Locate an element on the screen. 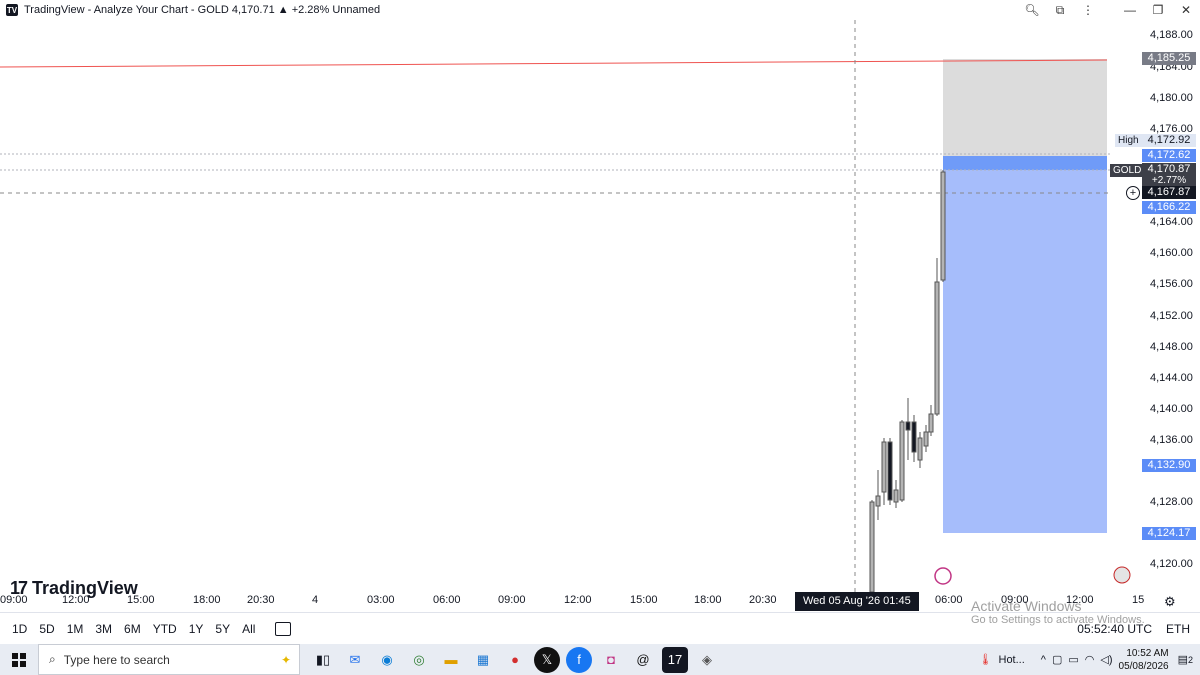 Image resolution: width=1200 pixels, height=675 pixels. range-6m-button: 6M is located at coordinates (132, 629).